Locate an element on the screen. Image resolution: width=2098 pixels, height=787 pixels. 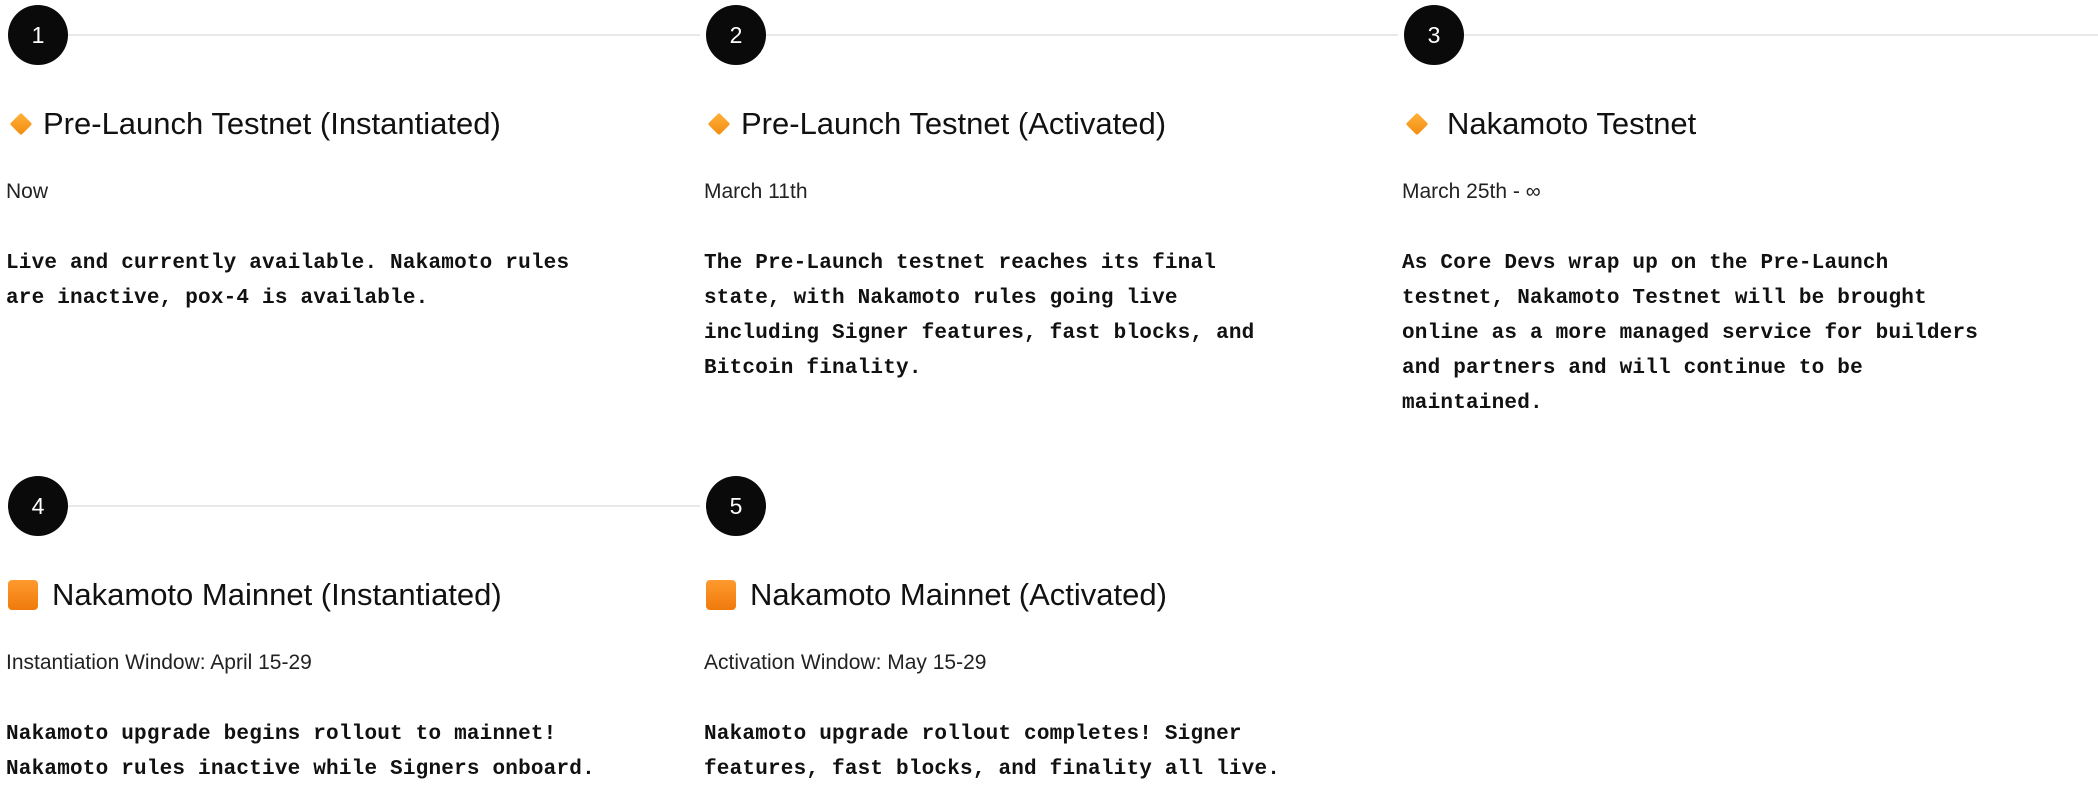
step-number-badge: 3 is located at coordinates (1434, 35).